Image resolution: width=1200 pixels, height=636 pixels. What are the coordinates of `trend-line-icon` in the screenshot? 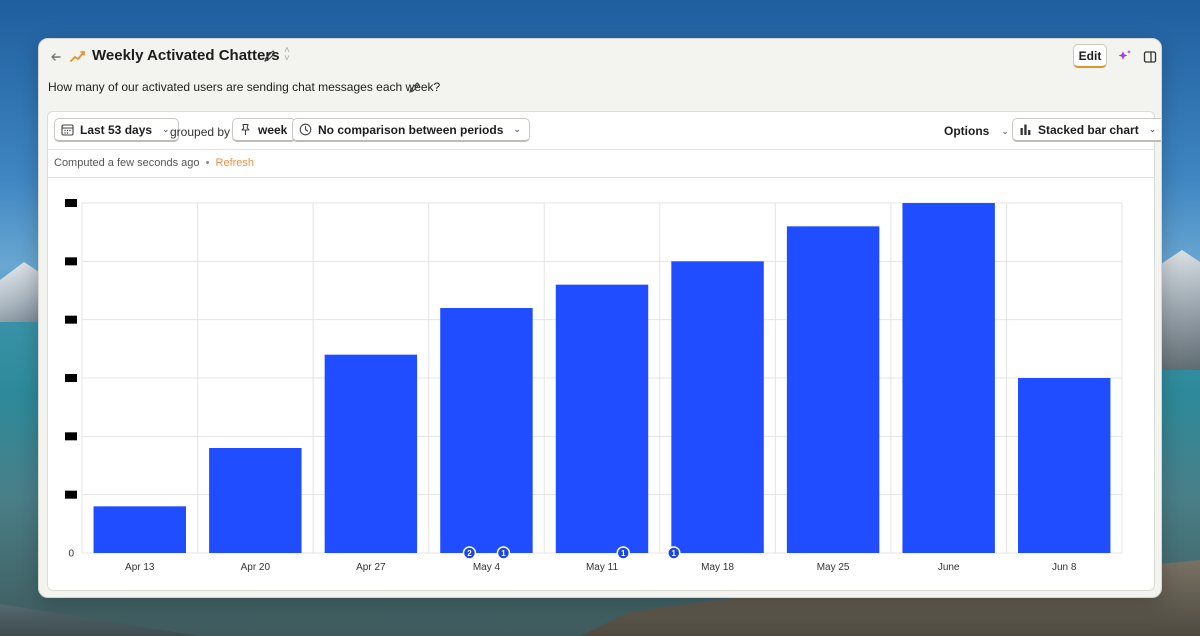 It's located at (78, 56).